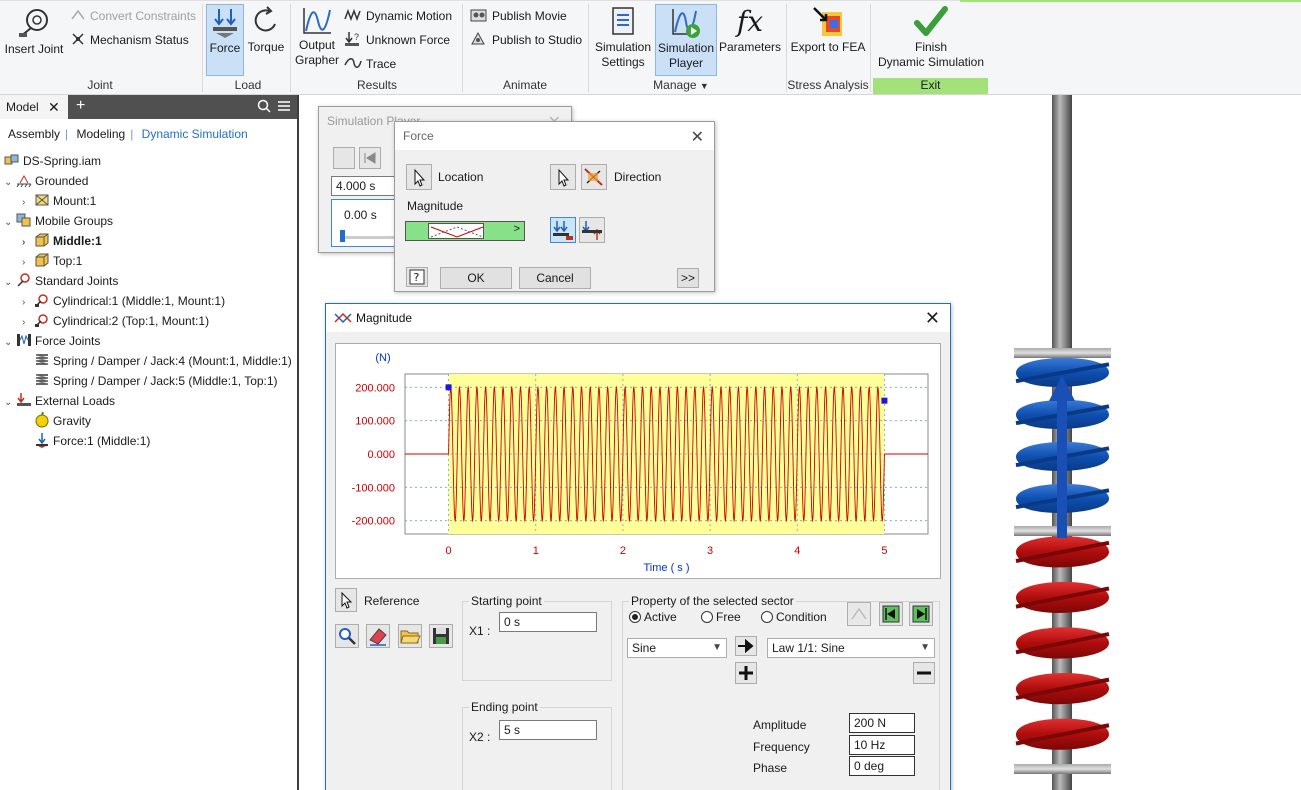  I want to click on tree-item: › Cylindrical:2 (Top:1, Mount:1), so click(115, 321).